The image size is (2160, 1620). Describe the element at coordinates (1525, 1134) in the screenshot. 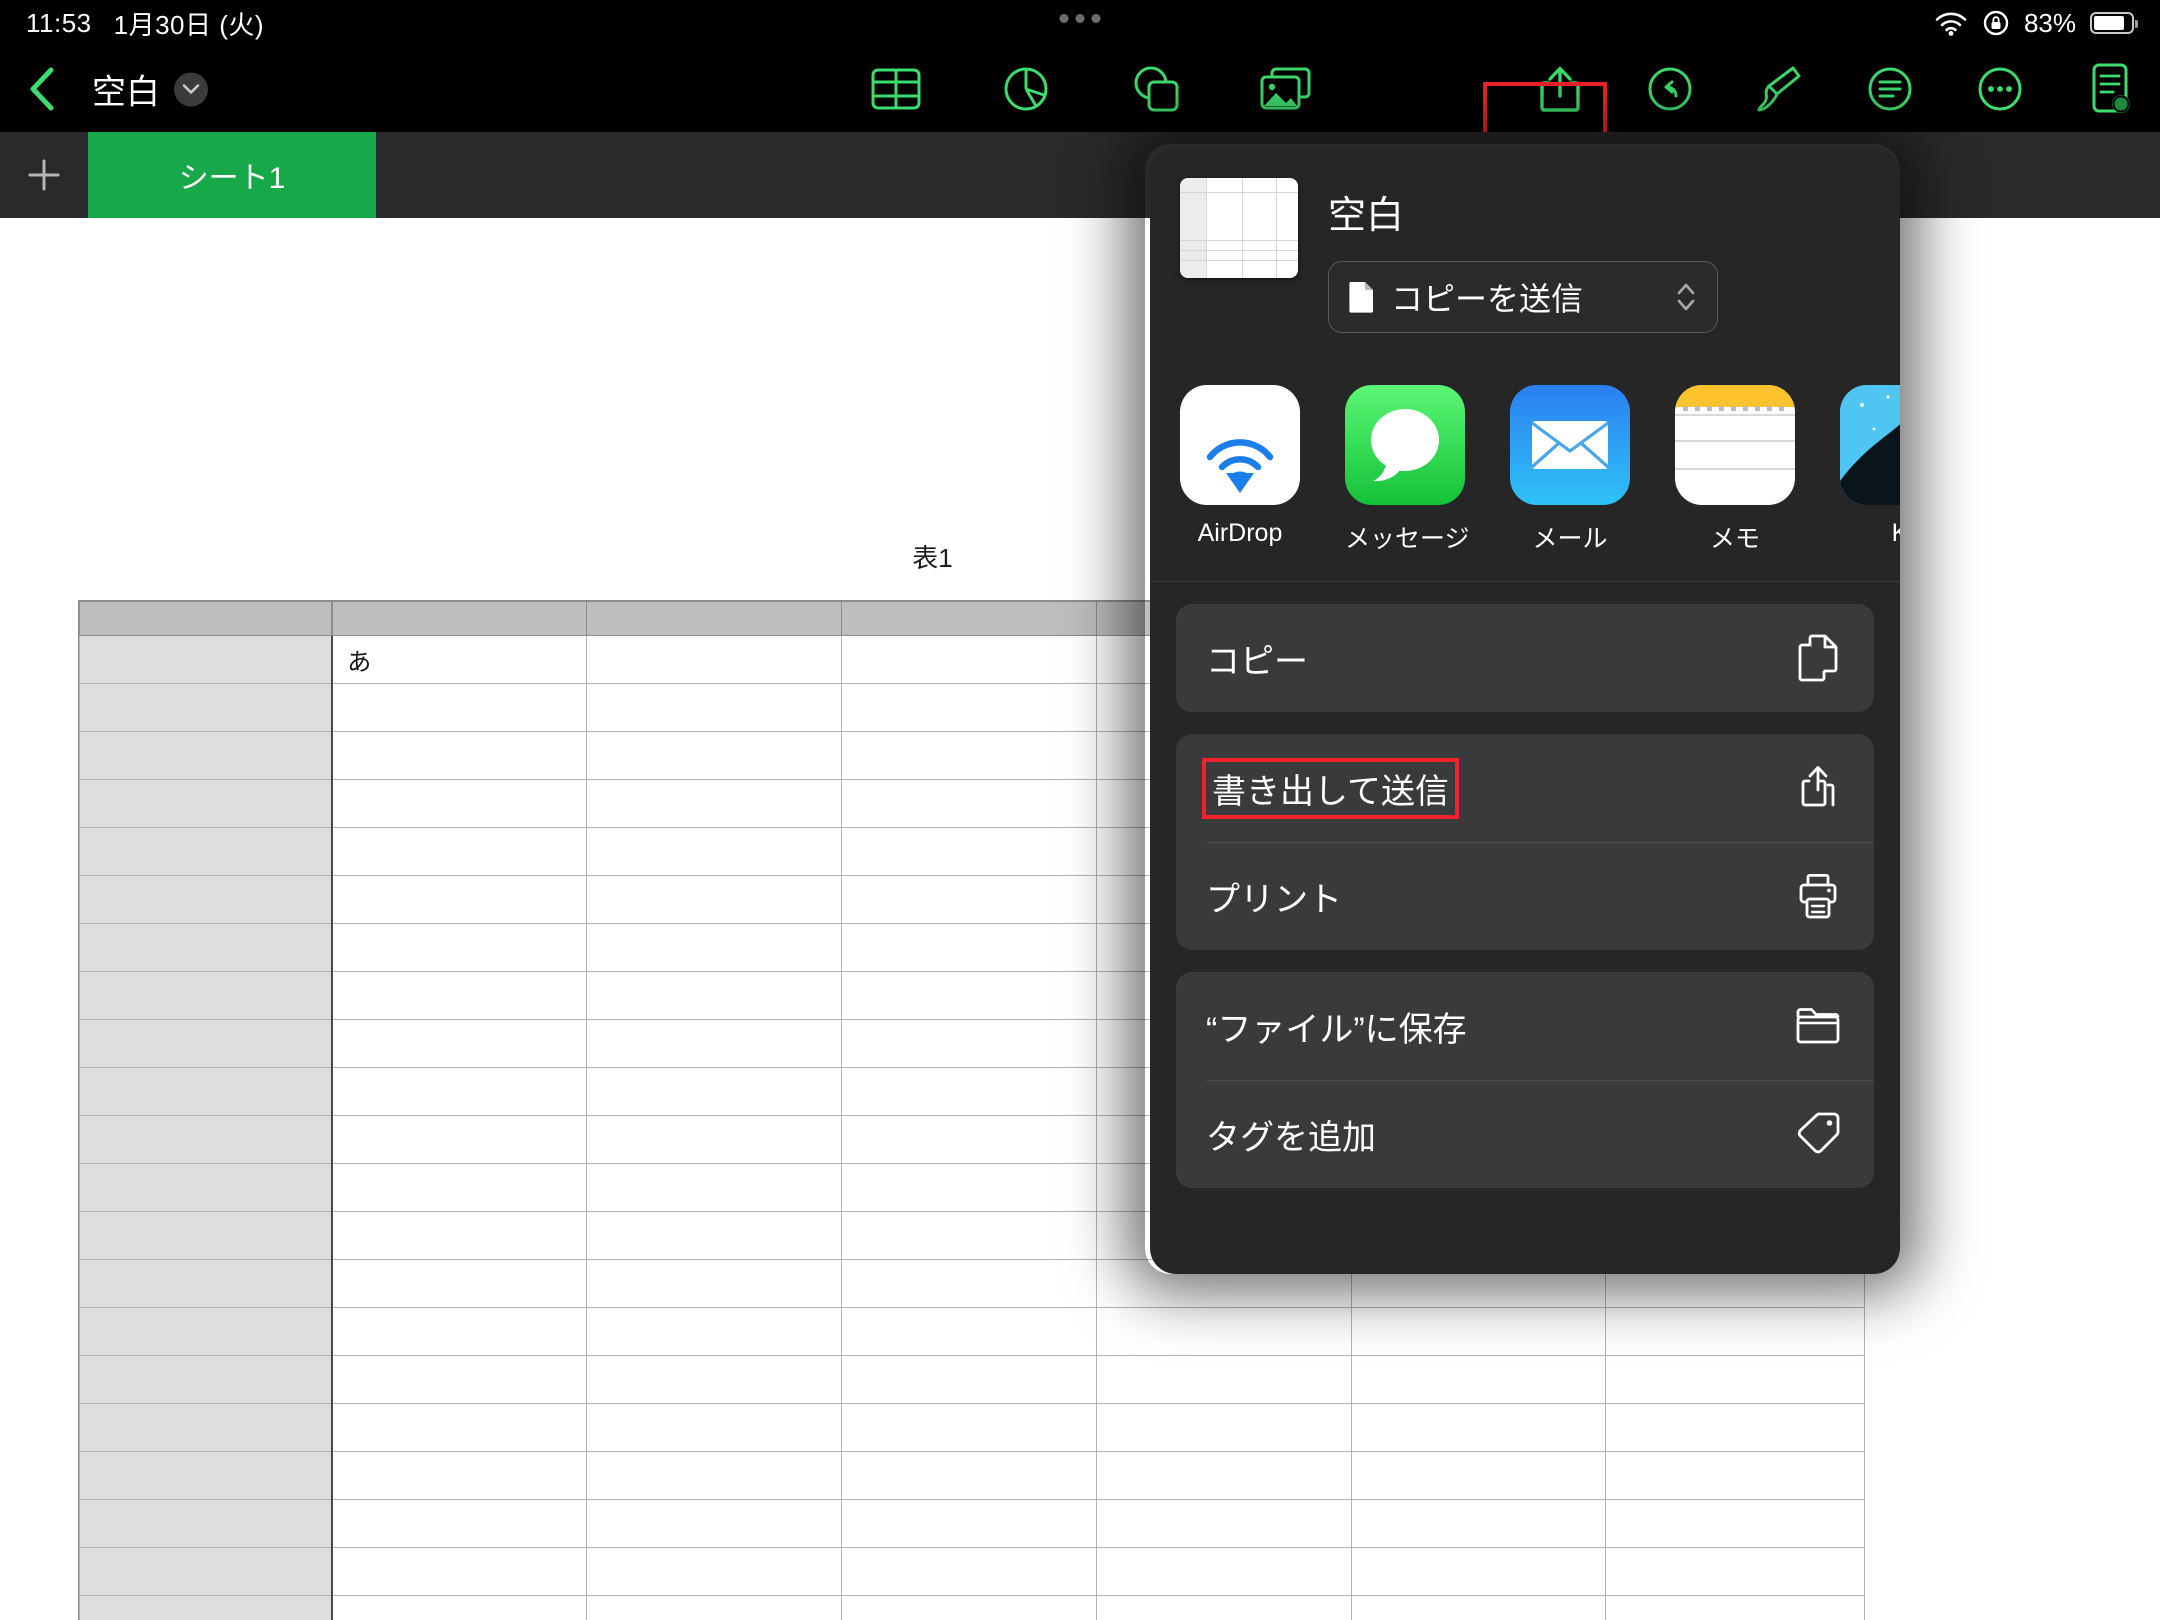

I see `share-action-add-tags: タグを追加` at that location.